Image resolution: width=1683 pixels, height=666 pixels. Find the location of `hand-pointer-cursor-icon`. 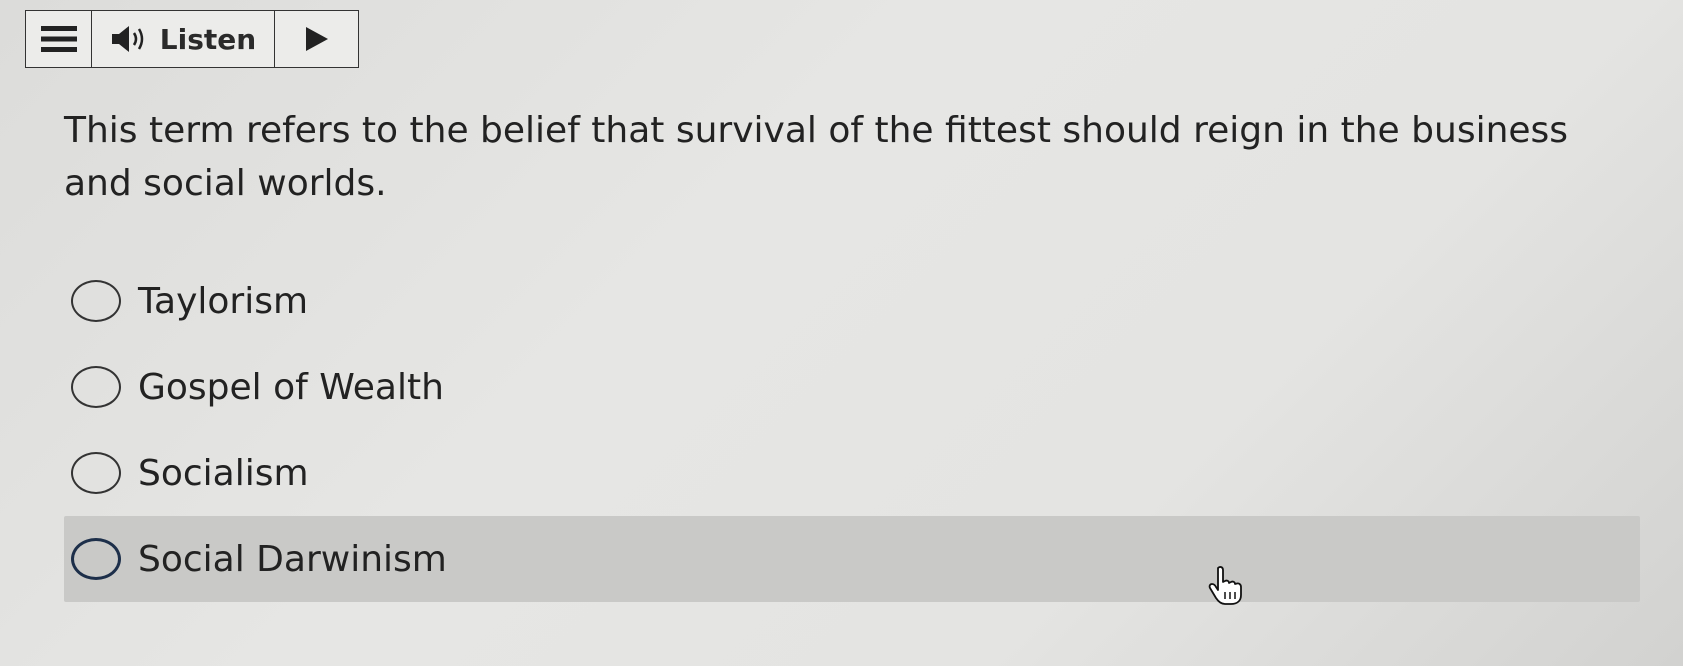

hand-pointer-cursor-icon is located at coordinates (1225, 585).